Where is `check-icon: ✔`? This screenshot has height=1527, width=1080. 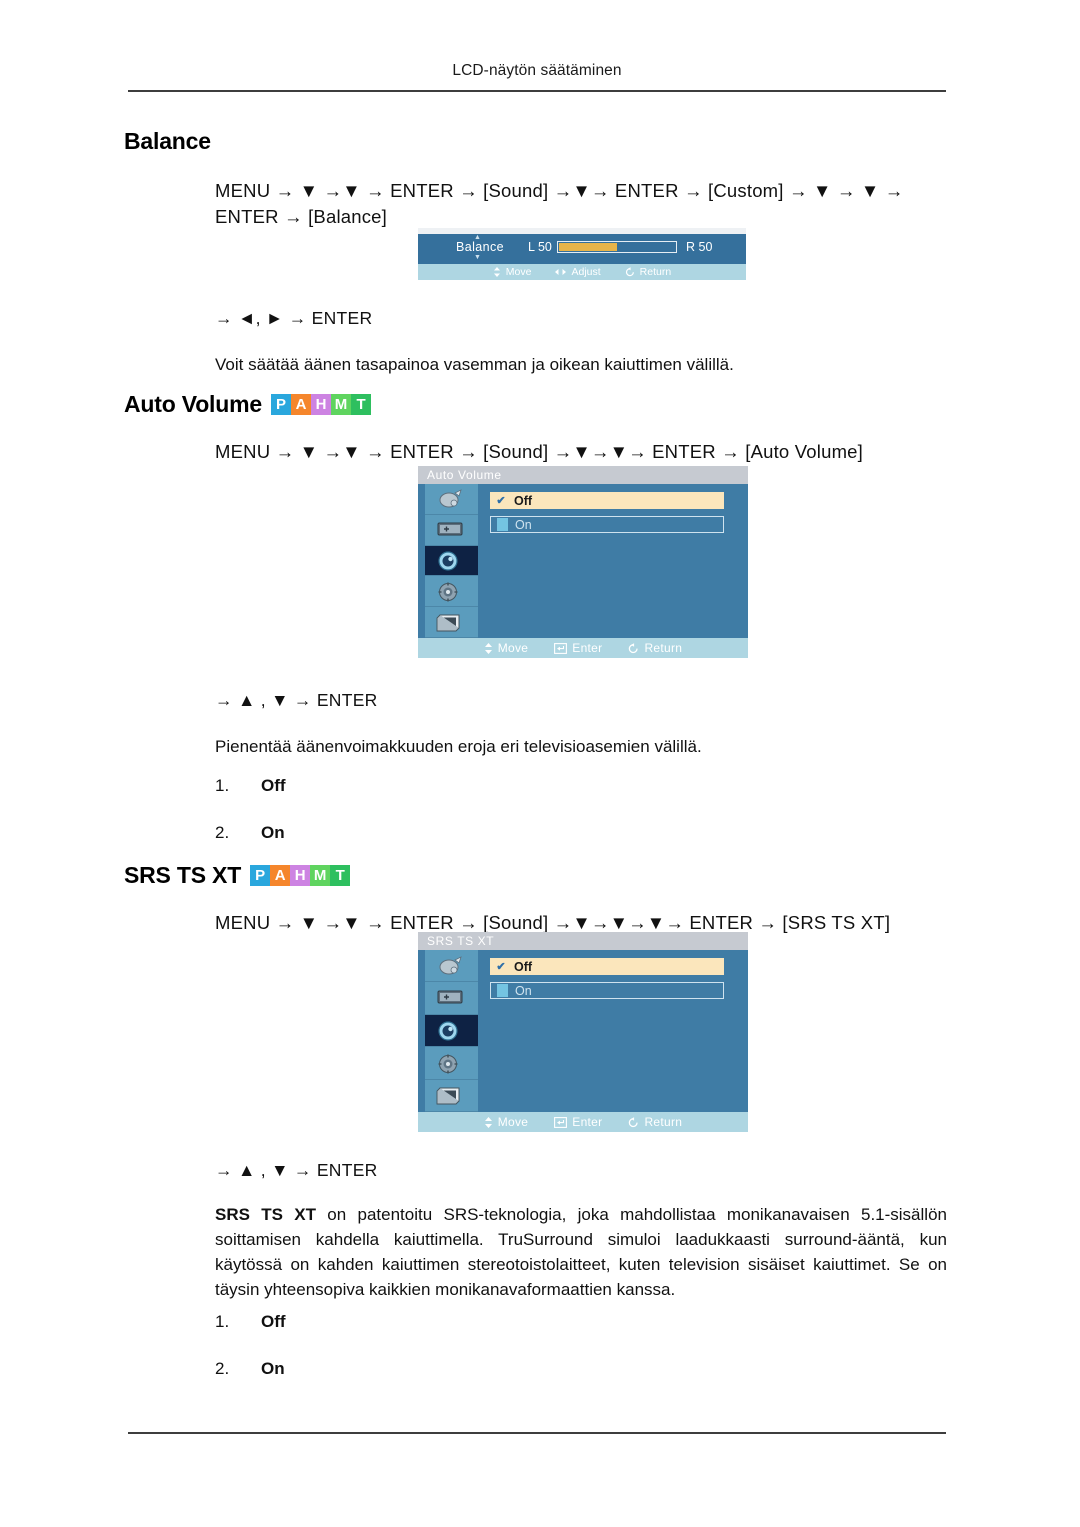 check-icon: ✔ is located at coordinates (501, 501).